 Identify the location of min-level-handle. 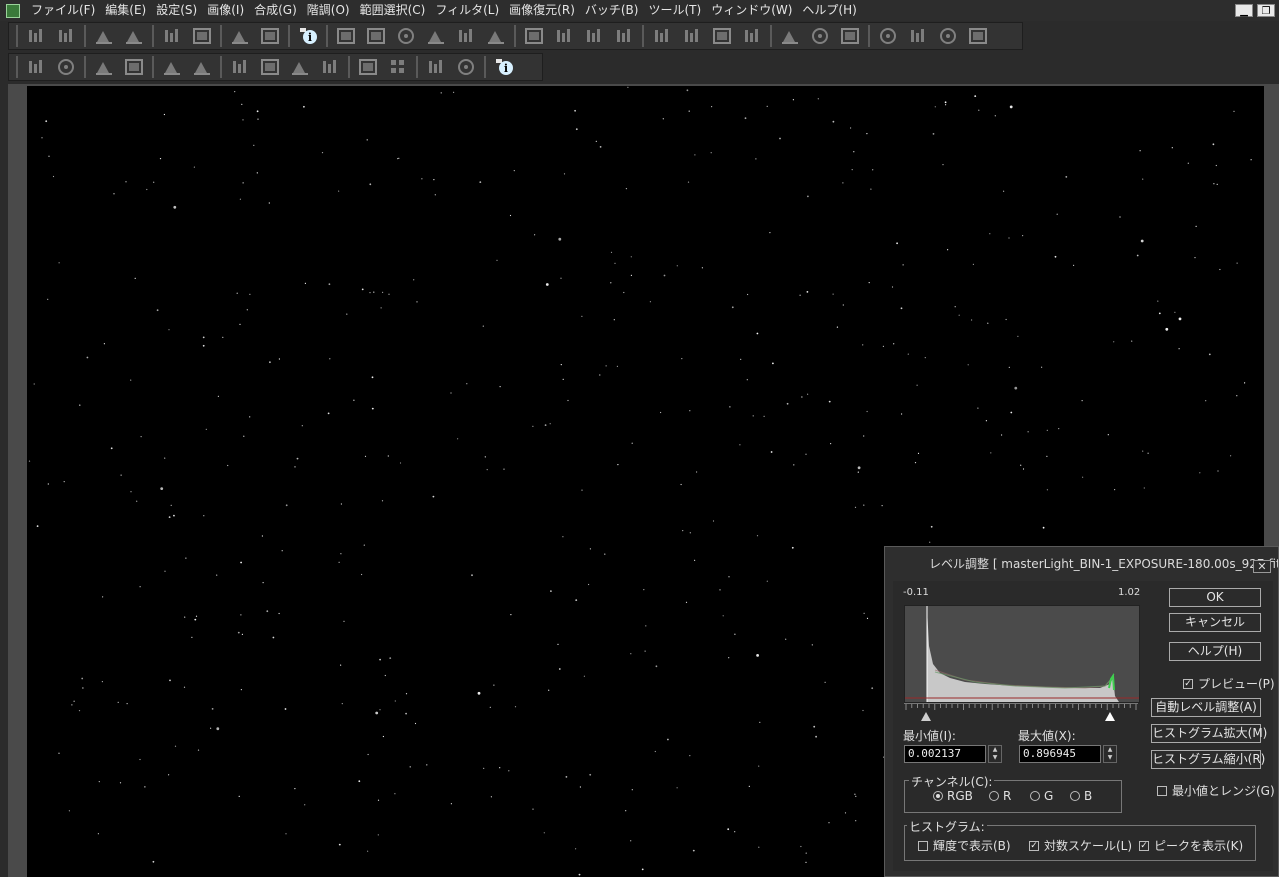
(926, 716).